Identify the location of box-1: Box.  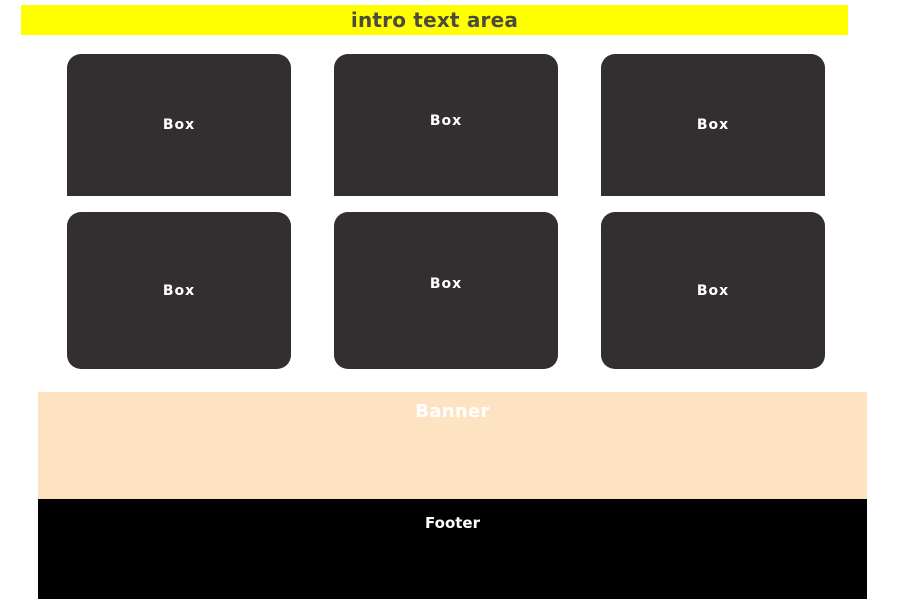
(179, 125).